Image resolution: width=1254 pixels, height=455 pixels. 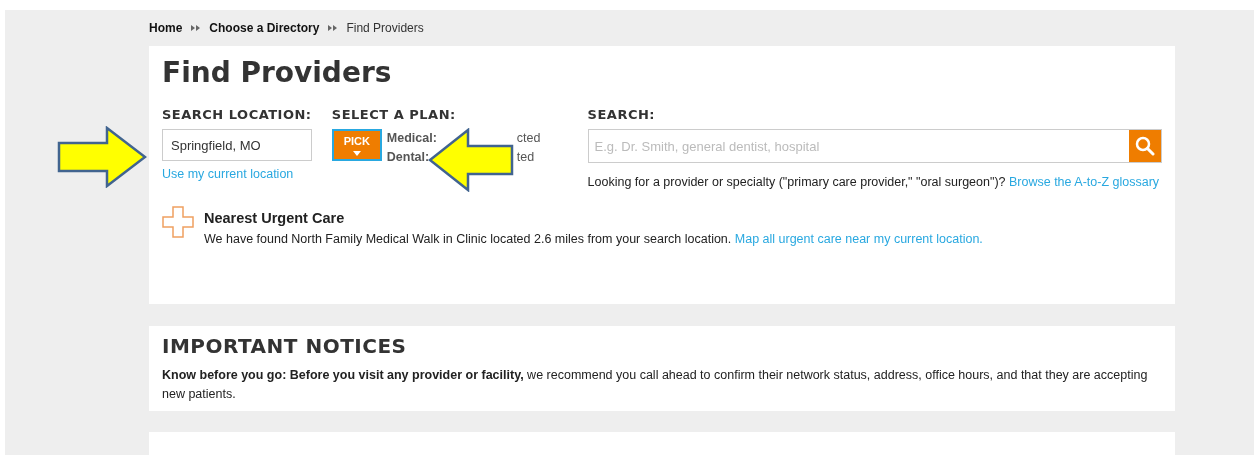 I want to click on current-location-link: Use my current location, so click(x=247, y=174).